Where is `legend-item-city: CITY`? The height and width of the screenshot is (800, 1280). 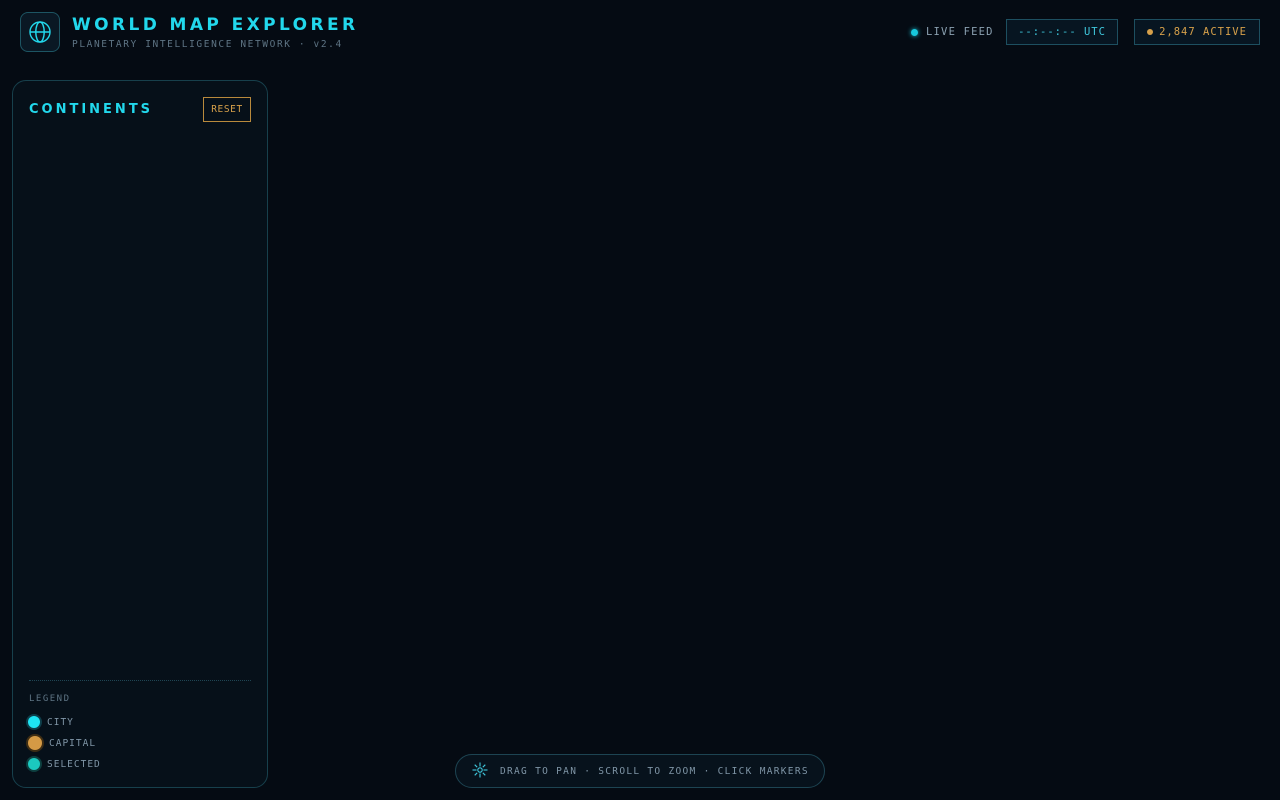 legend-item-city: CITY is located at coordinates (51, 722).